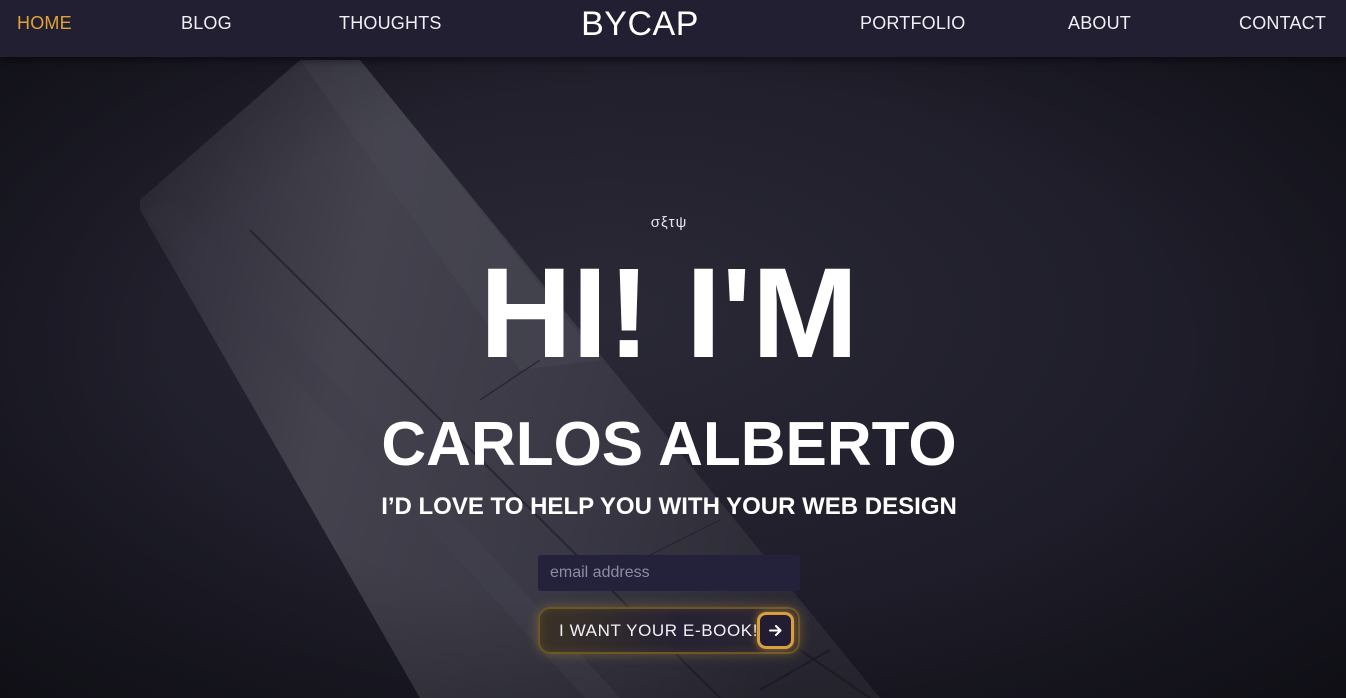  I want to click on nav-link-portfolio: PORTFOLIO, so click(913, 23).